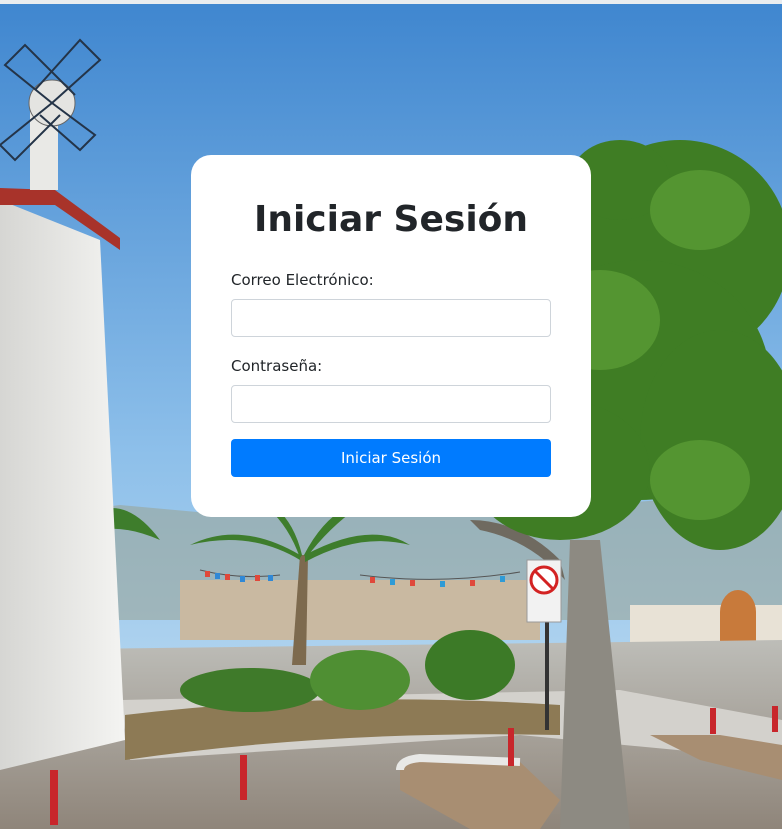 The image size is (782, 829). I want to click on top-border, so click(391, 2).